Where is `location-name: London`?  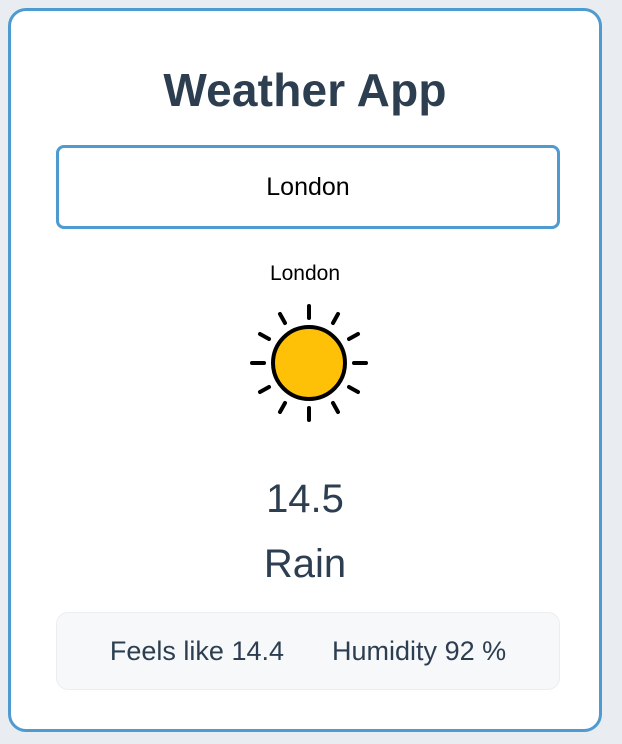
location-name: London is located at coordinates (305, 273).